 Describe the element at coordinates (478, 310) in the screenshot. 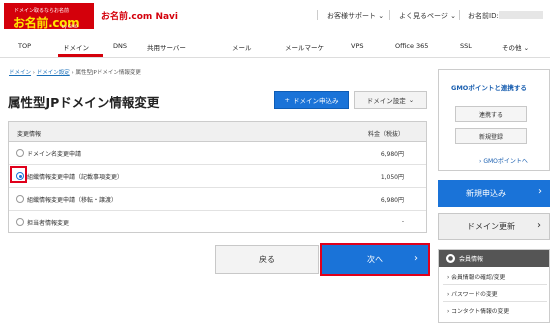

I see `contact-change-link: › コンタクト情報の変更` at that location.